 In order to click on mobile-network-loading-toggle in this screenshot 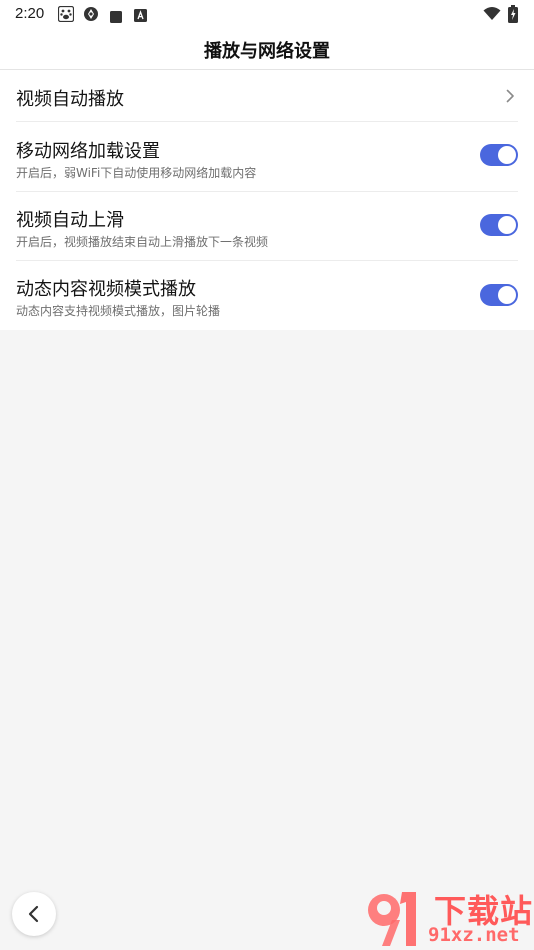, I will do `click(499, 155)`.